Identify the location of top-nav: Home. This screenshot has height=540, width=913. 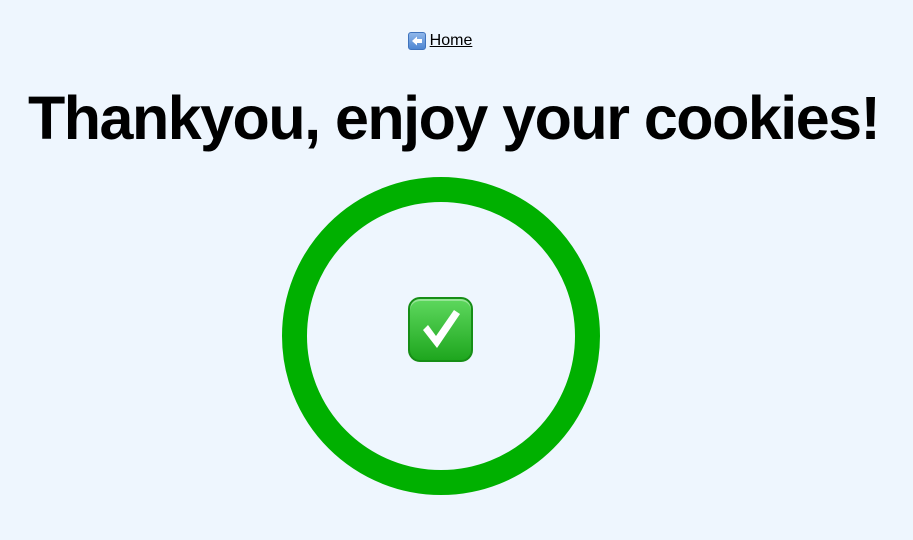
(440, 43).